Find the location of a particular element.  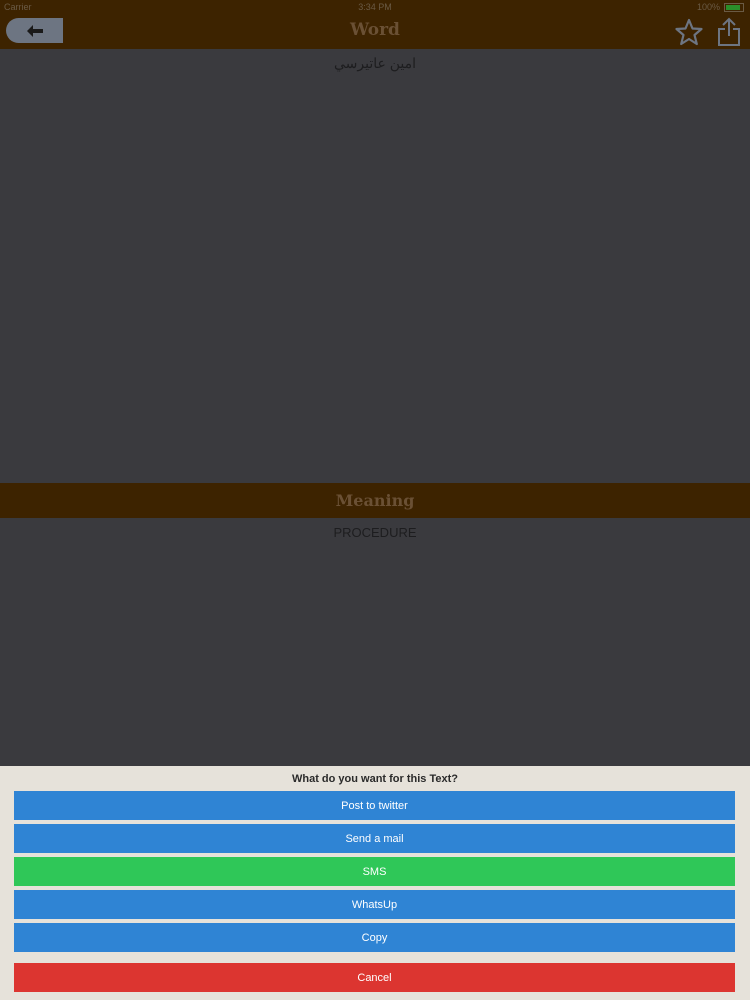

favorite-button is located at coordinates (689, 32).